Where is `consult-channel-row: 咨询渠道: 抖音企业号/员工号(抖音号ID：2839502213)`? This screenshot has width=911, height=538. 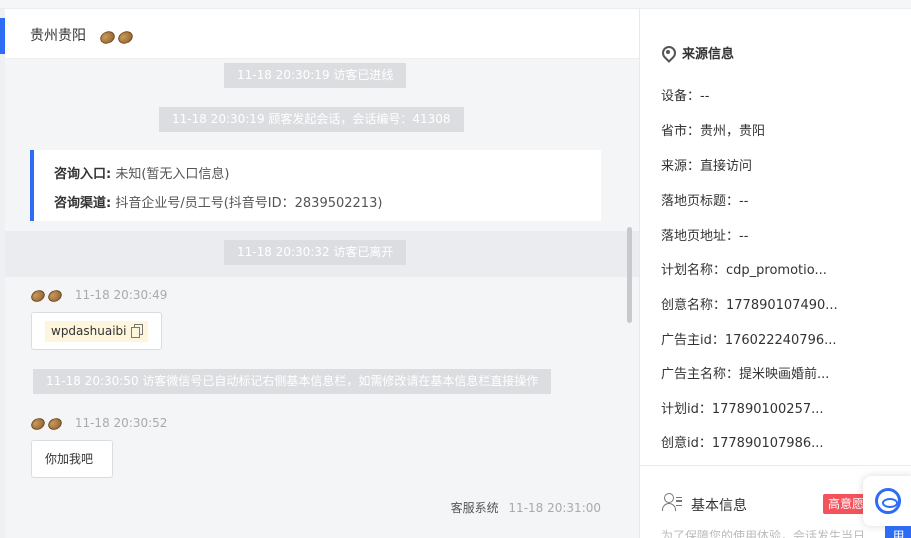
consult-channel-row: 咨询渠道: 抖音企业号/员工号(抖音号ID：2839502213) is located at coordinates (218, 201).